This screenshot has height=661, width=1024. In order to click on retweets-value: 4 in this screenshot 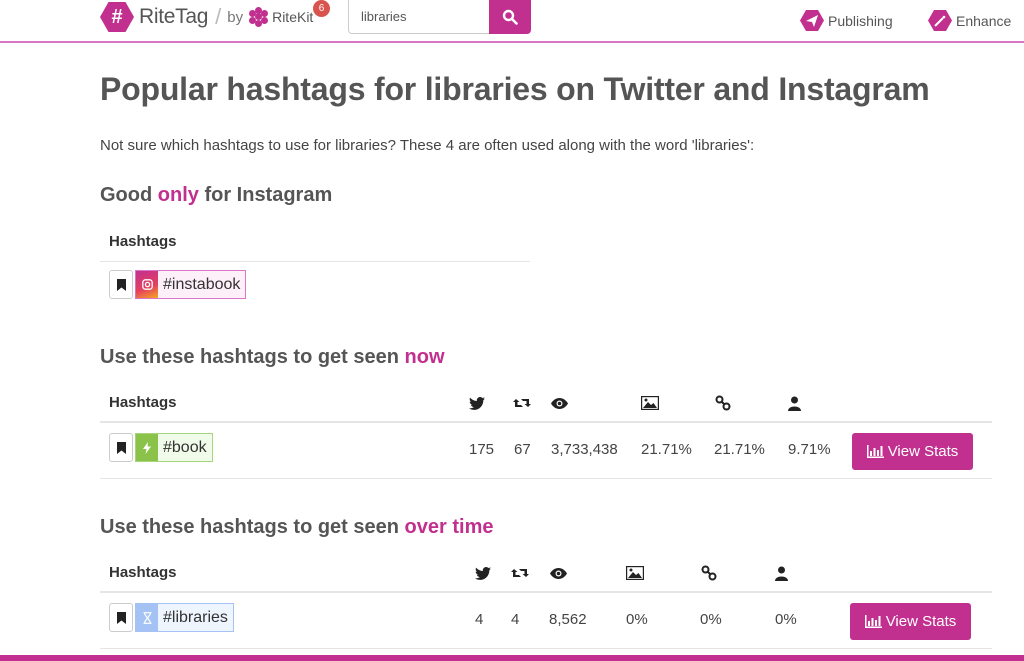, I will do `click(515, 619)`.